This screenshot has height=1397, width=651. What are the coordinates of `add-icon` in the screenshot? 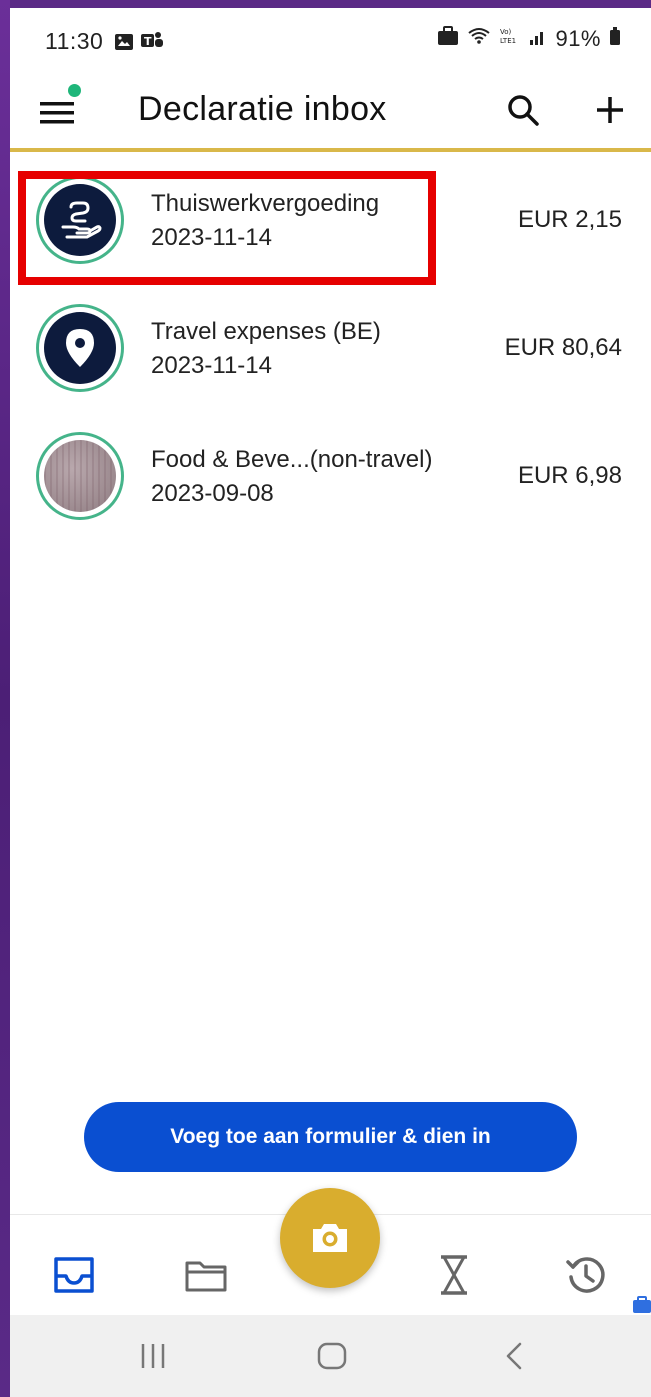 It's located at (610, 110).